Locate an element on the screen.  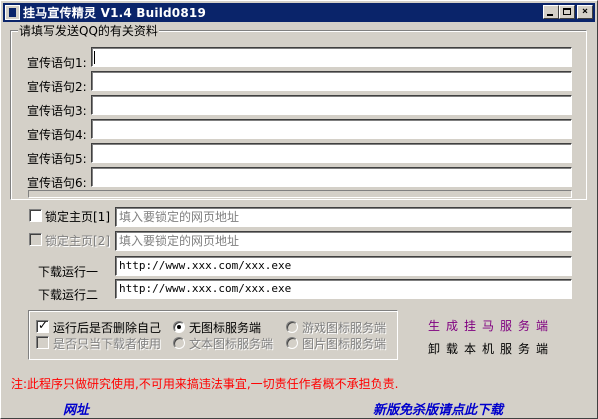
game-icon-server-label: 游戏图标服务端 is located at coordinates (344, 328).